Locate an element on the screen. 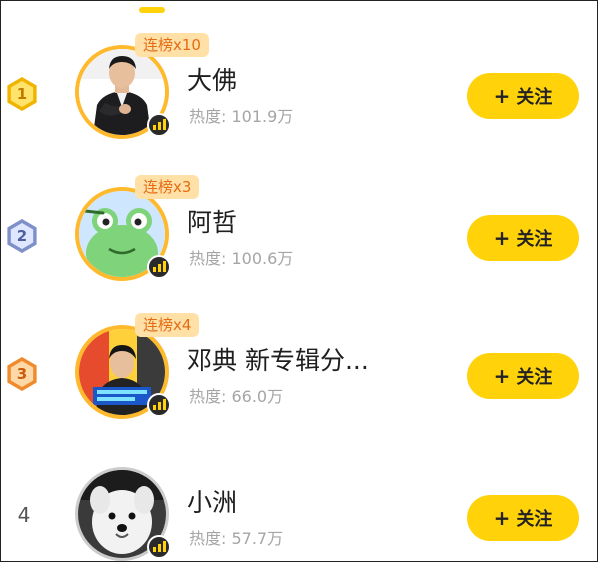 The image size is (600, 564). streamer-name: 大佛 is located at coordinates (212, 79).